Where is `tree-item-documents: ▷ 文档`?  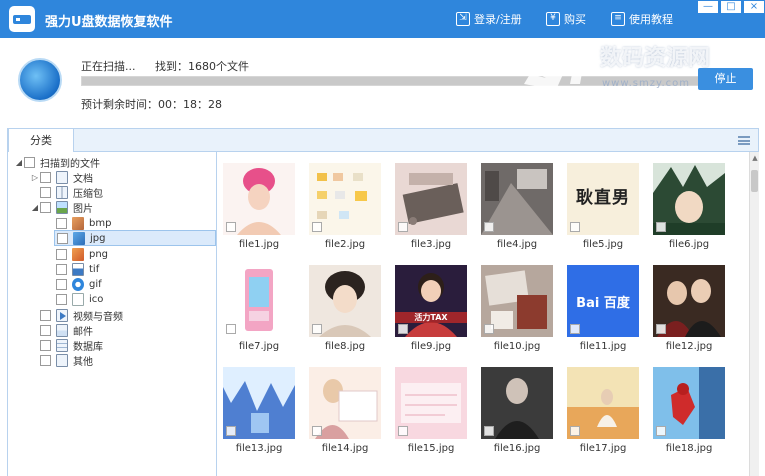
tree-item-documents: ▷ 文档 is located at coordinates (61, 177).